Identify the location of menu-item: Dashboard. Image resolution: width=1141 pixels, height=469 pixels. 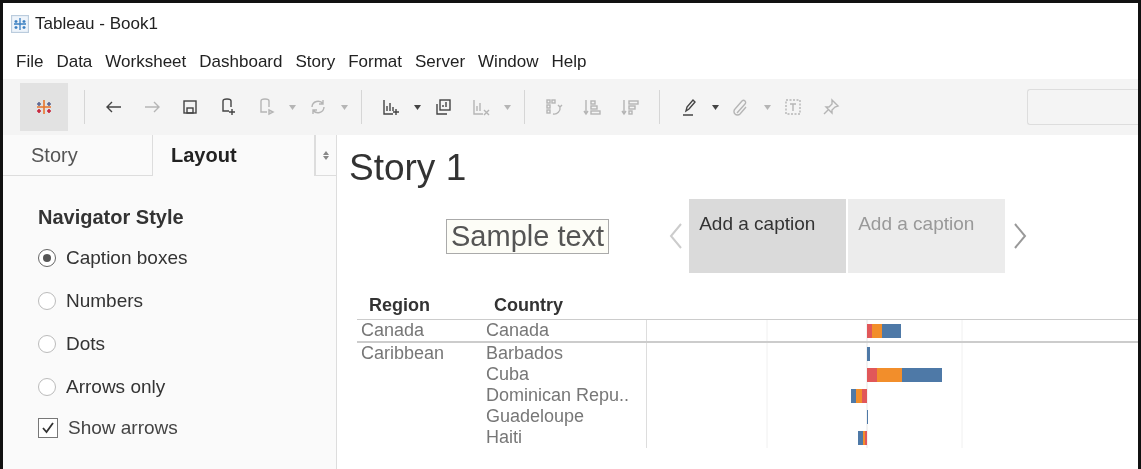
(241, 62).